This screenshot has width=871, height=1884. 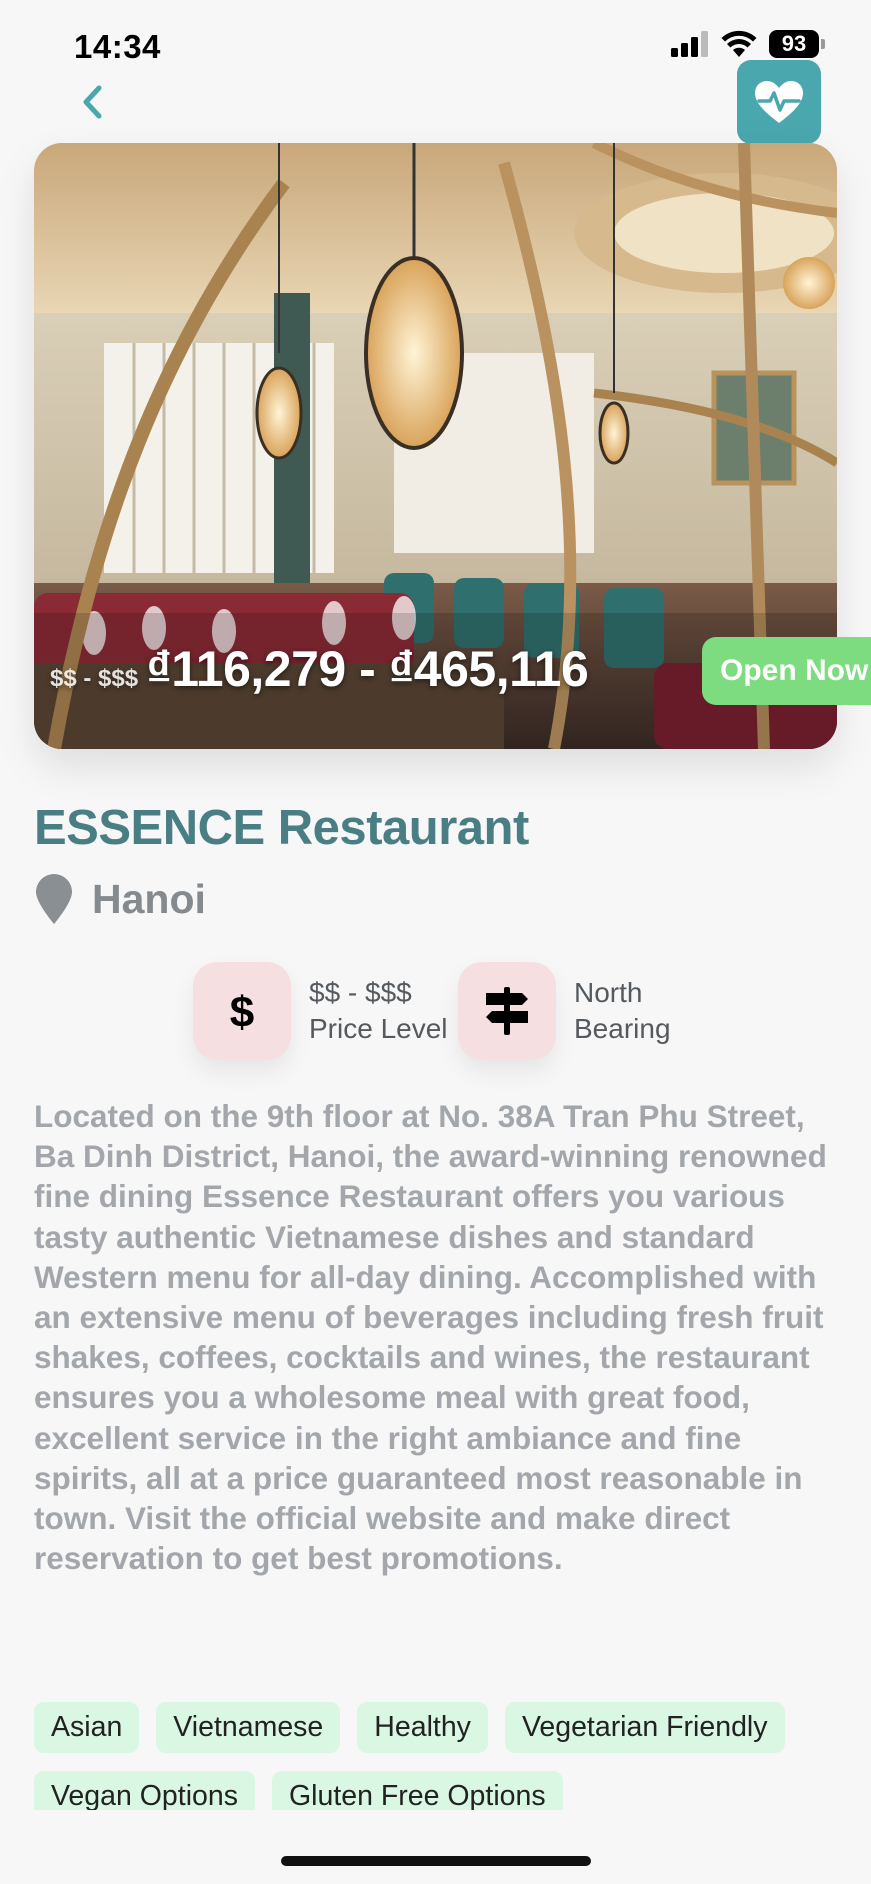 I want to click on status-time: 14:34, so click(x=117, y=46).